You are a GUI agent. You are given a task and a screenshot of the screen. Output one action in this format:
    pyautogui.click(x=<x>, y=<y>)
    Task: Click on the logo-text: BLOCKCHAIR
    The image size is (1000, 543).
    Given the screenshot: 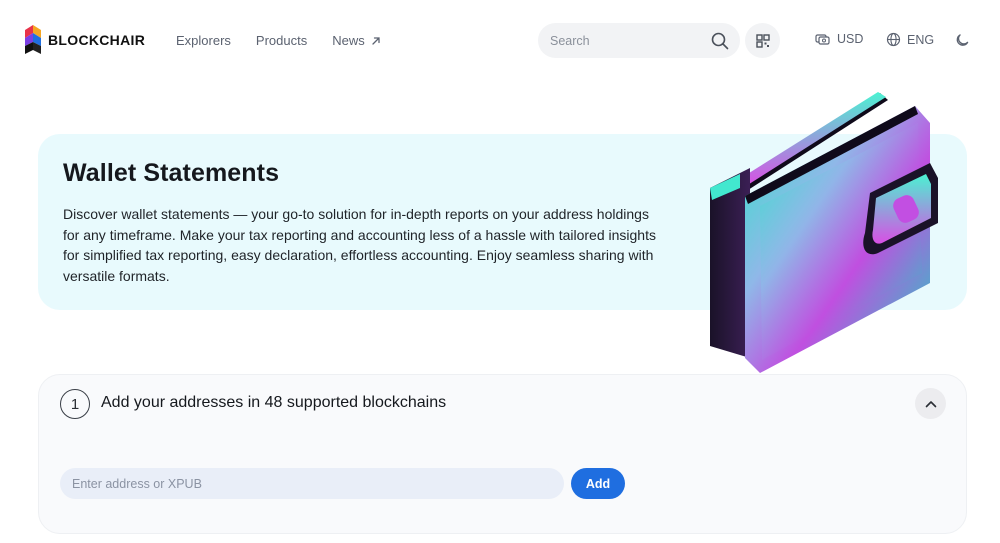 What is the action you would take?
    pyautogui.click(x=97, y=40)
    